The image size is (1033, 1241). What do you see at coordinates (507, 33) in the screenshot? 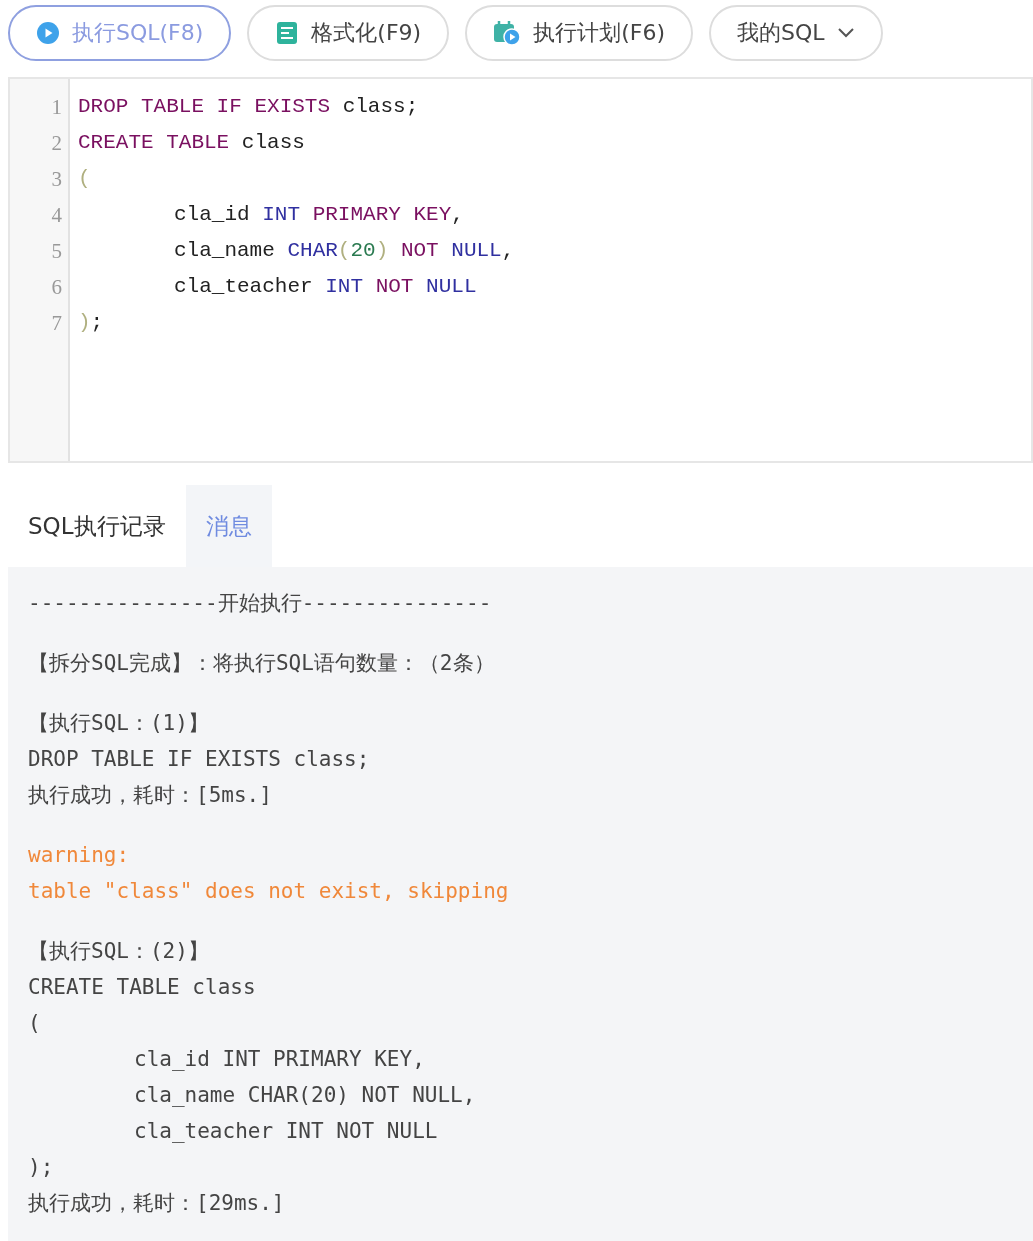
I see `calendar-icon` at bounding box center [507, 33].